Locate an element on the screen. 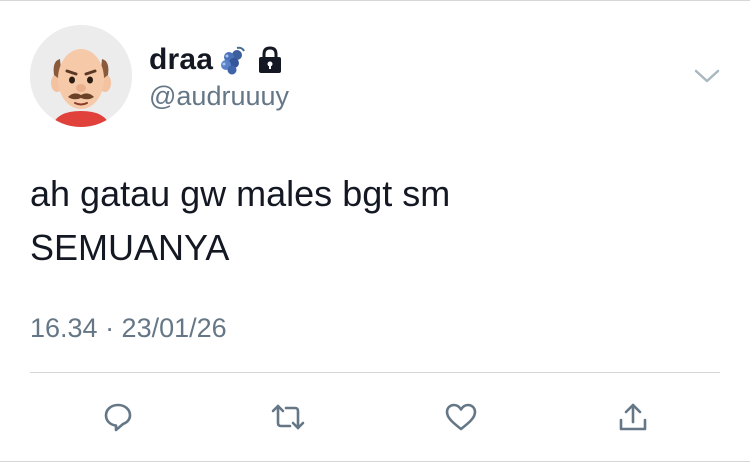 This screenshot has width=750, height=462. tweet-text-line: ah gatau gw males bgt sm is located at coordinates (240, 193).